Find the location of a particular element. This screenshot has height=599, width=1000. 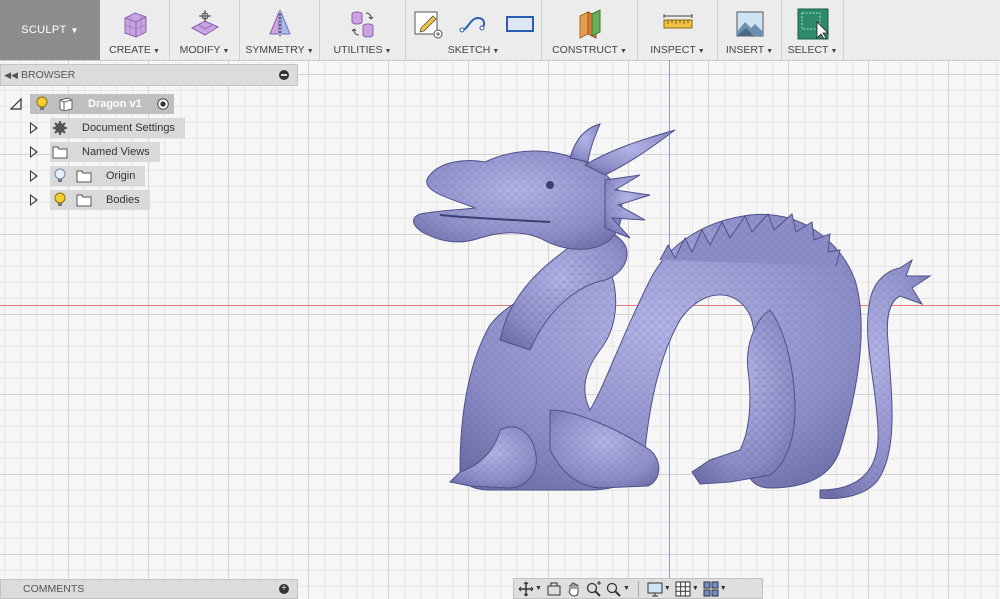

modify-menu: MODIFY ▼ is located at coordinates (205, 30).